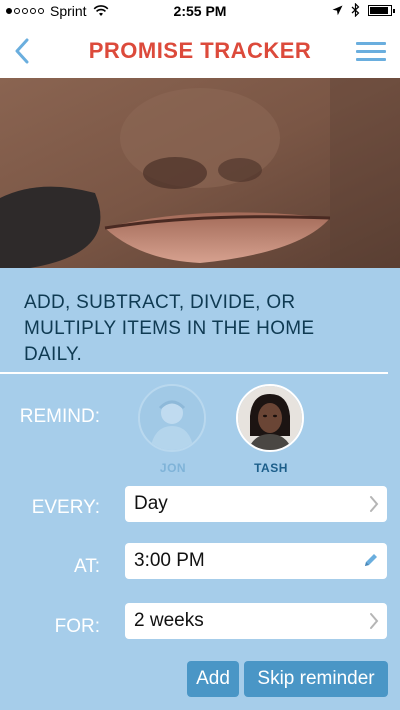 This screenshot has height=710, width=400. What do you see at coordinates (172, 418) in the screenshot?
I see `avatar-jon` at bounding box center [172, 418].